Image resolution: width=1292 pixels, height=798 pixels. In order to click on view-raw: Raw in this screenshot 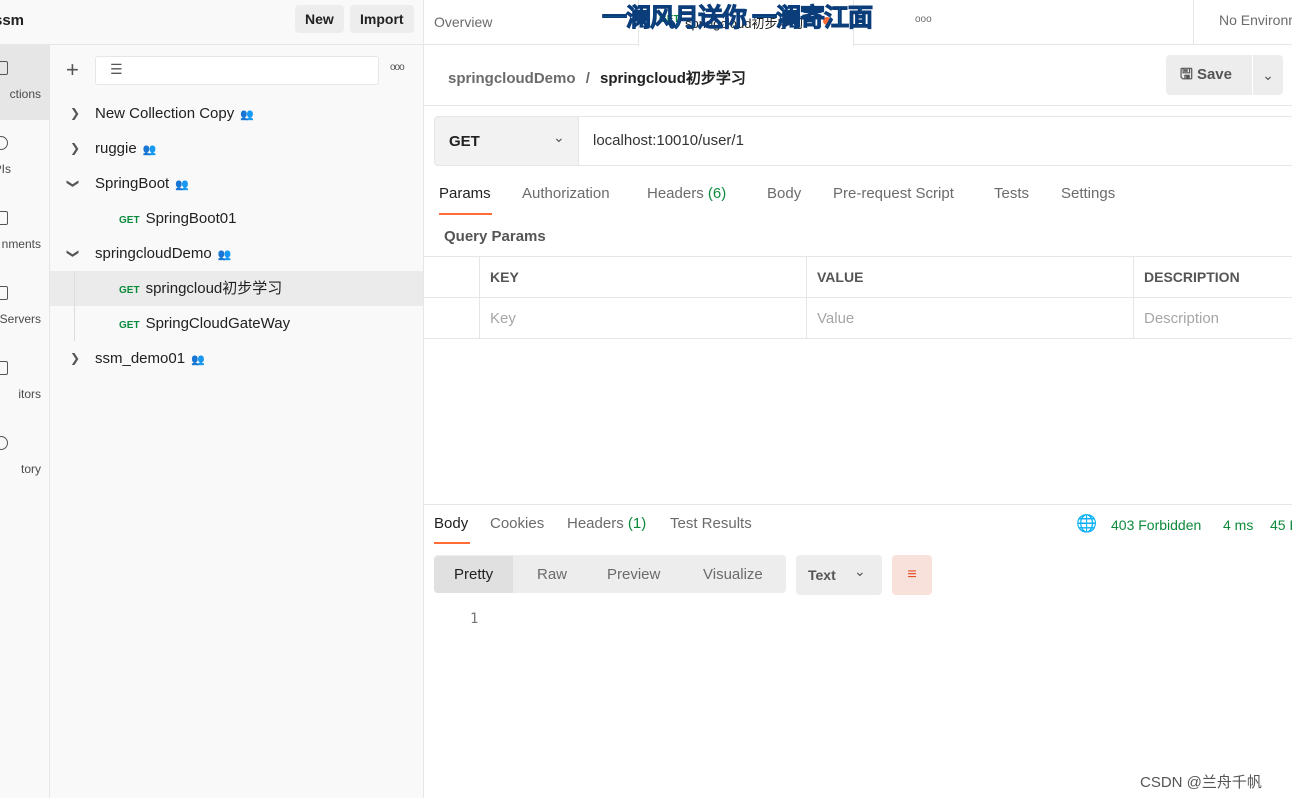, I will do `click(552, 574)`.